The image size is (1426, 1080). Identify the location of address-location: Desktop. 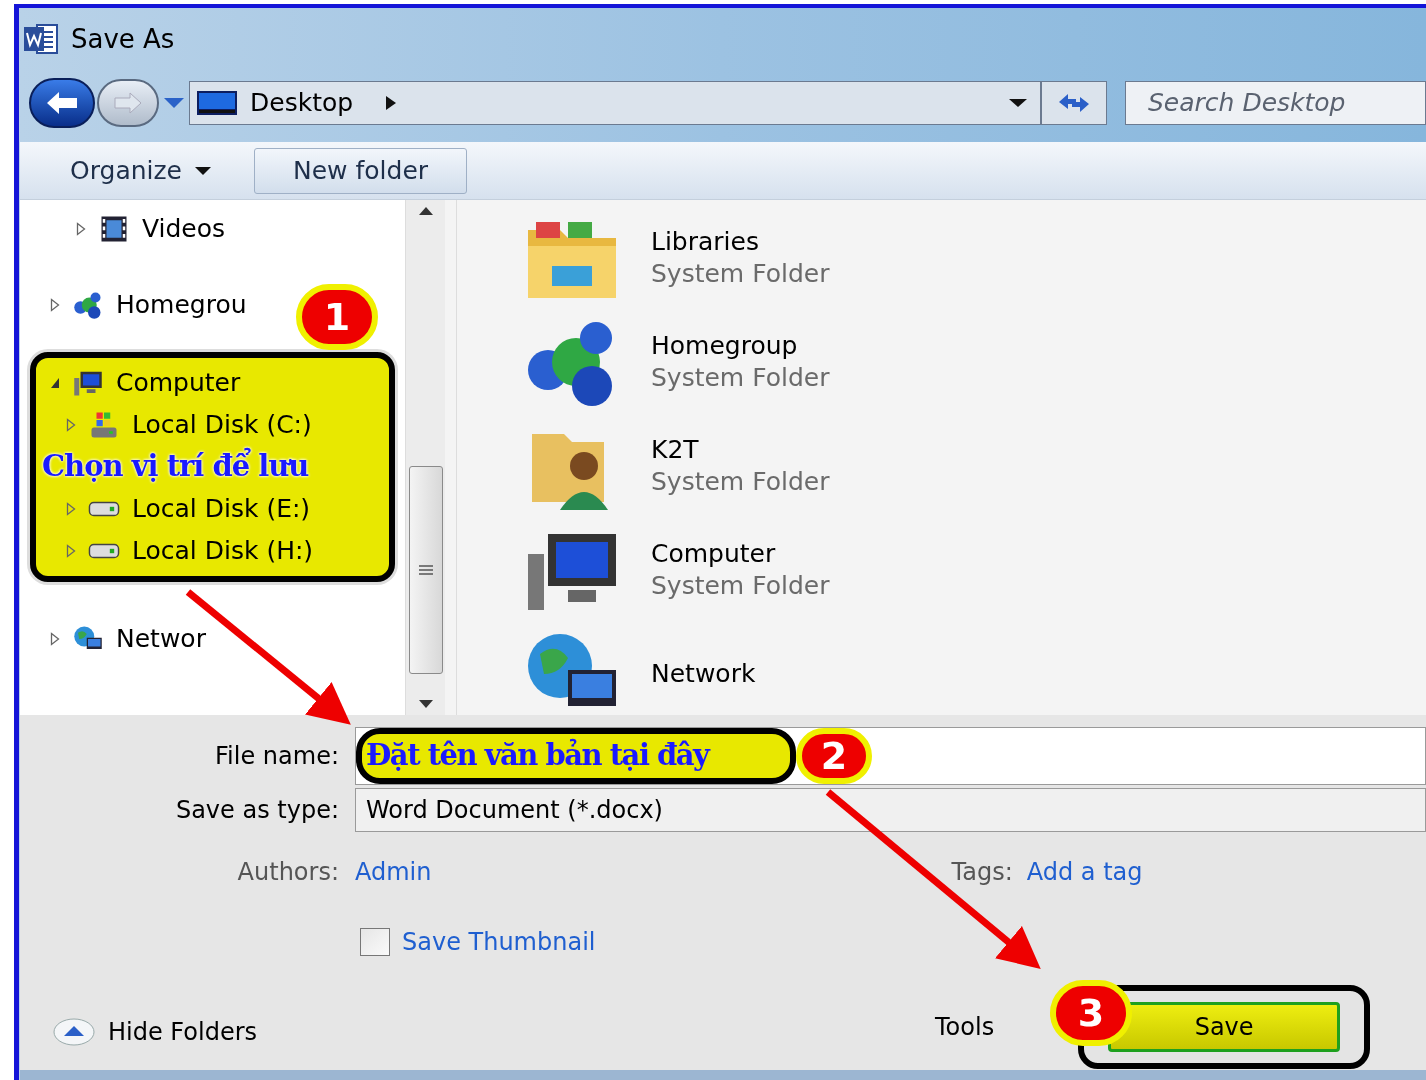
(302, 103).